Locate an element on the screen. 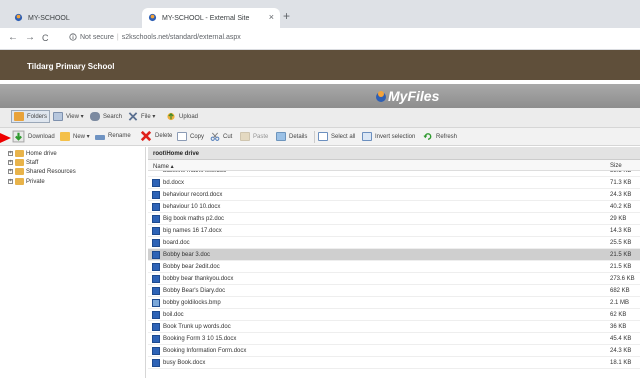  image-file-icon is located at coordinates (156, 303).